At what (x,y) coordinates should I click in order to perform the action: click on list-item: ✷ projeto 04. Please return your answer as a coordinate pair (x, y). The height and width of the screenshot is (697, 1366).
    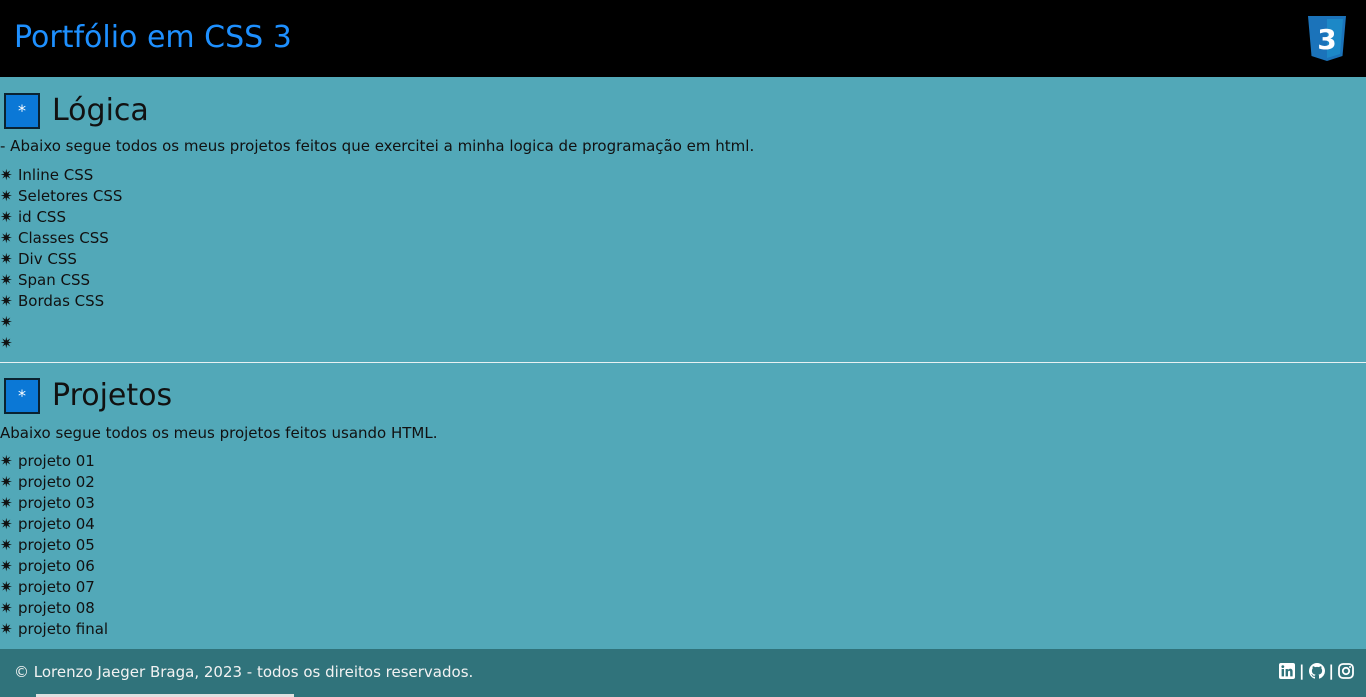
    Looking at the image, I should click on (54, 524).